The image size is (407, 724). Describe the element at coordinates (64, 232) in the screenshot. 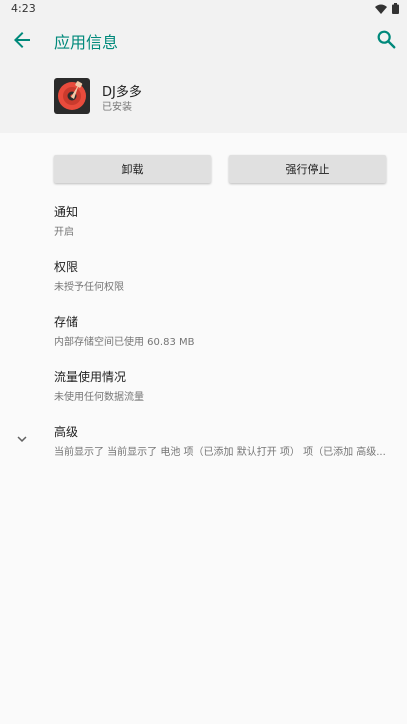

I see `item-subtitle: 开启` at that location.